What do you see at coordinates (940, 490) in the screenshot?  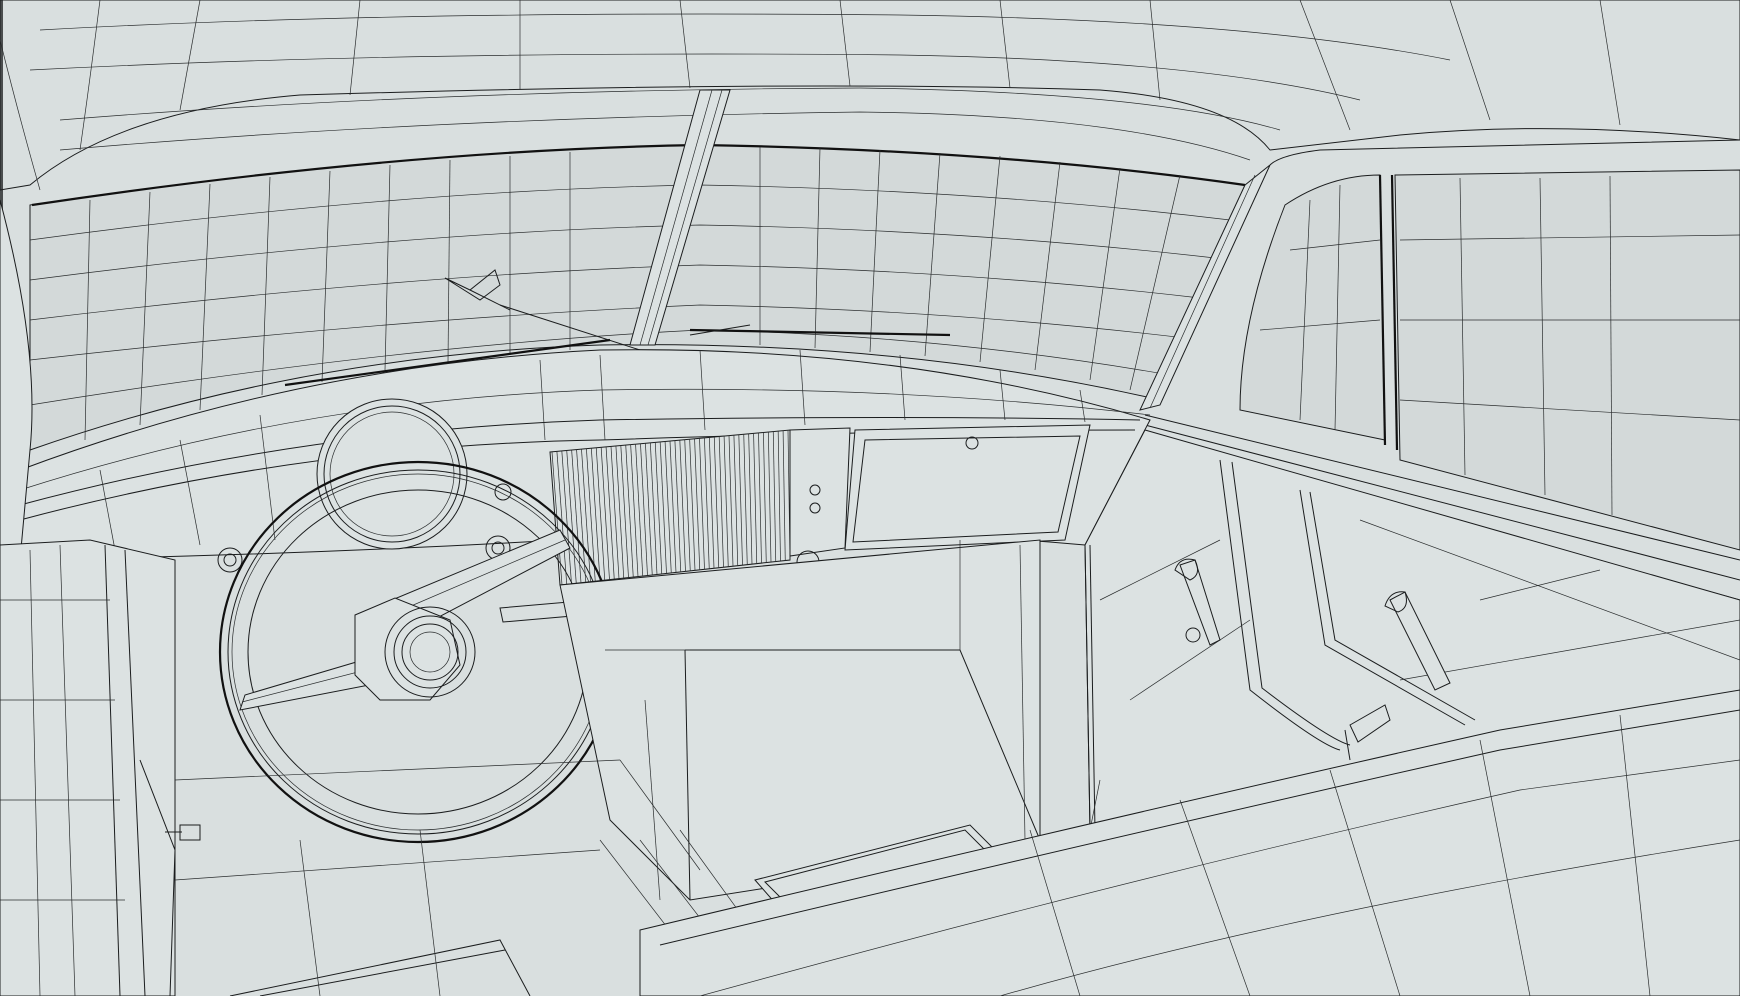 I see `glovebox` at bounding box center [940, 490].